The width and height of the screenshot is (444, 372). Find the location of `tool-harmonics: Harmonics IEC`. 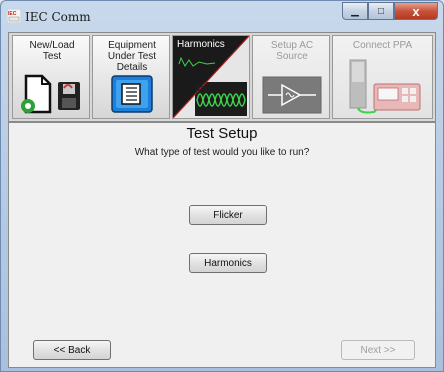

tool-harmonics: Harmonics IEC is located at coordinates (211, 77).